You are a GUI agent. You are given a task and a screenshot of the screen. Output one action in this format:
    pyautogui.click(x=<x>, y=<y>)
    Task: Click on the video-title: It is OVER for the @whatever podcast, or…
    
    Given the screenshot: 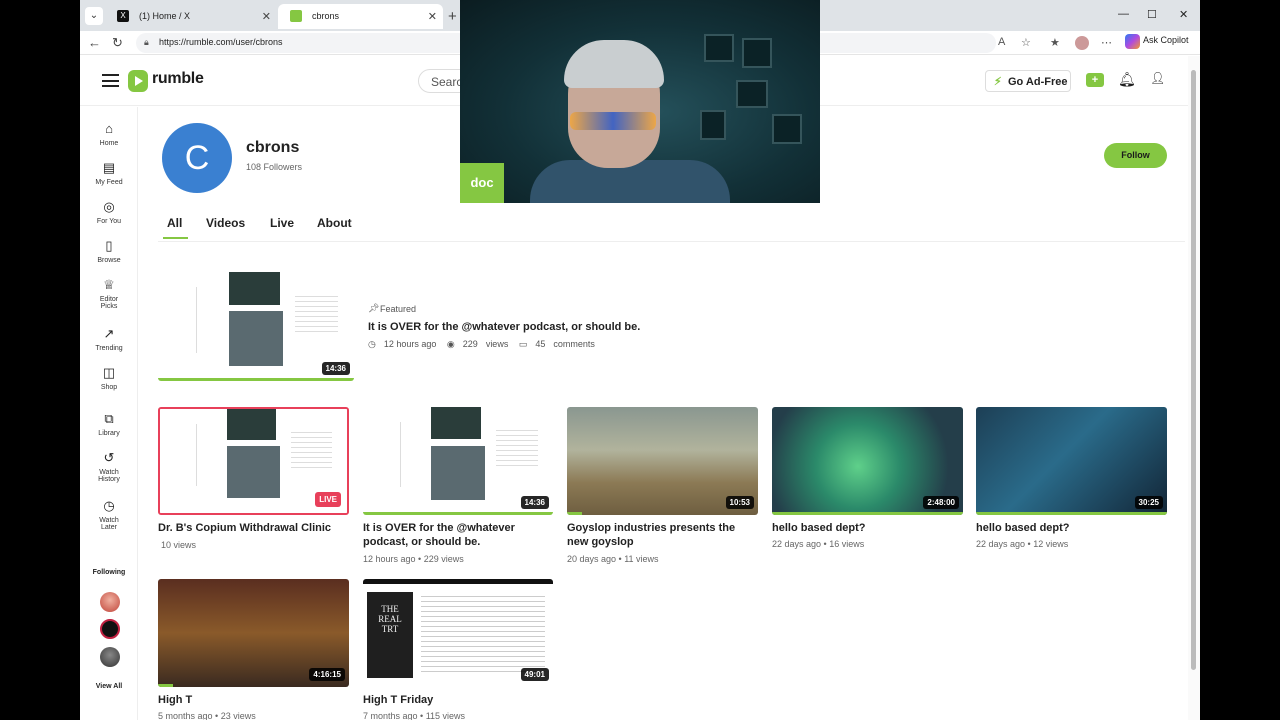 What is the action you would take?
    pyautogui.click(x=458, y=535)
    